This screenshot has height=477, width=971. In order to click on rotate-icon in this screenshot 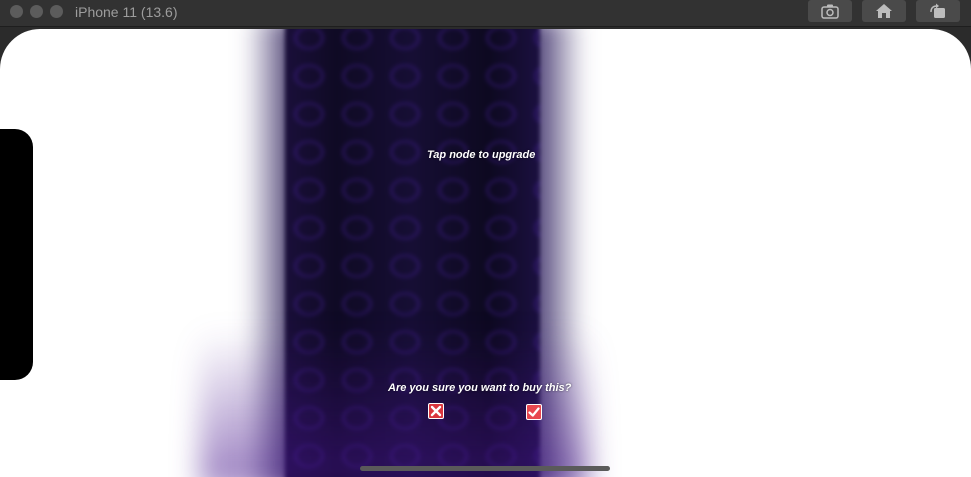, I will do `click(937, 10)`.